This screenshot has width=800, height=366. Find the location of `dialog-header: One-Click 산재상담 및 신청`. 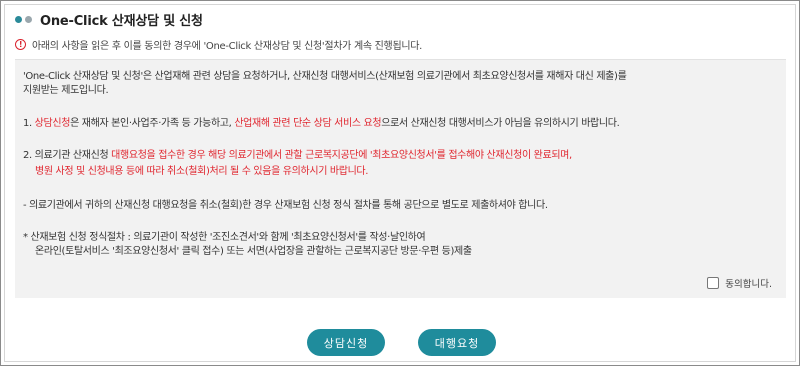

dialog-header: One-Click 산재상담 및 신청 is located at coordinates (109, 19).